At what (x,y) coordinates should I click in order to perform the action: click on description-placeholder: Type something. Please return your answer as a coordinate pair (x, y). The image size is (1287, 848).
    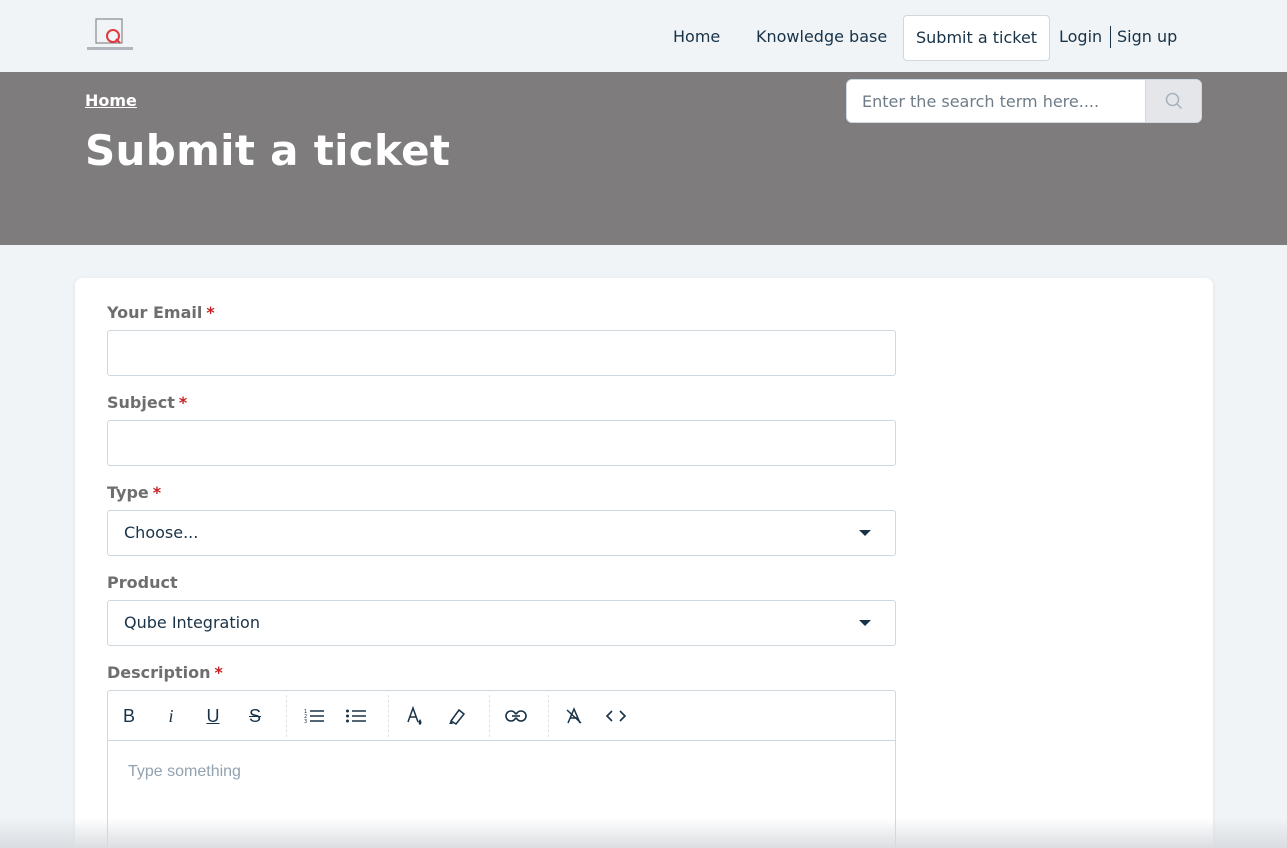
    Looking at the image, I should click on (184, 771).